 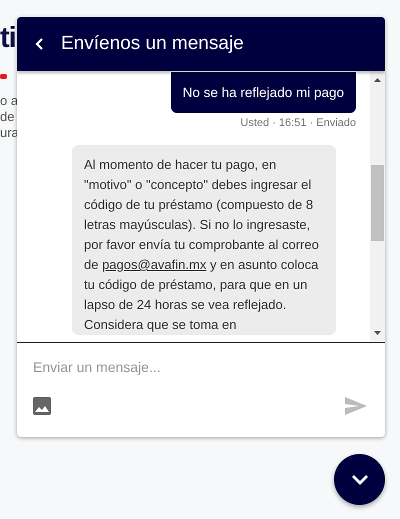 What do you see at coordinates (377, 206) in the screenshot?
I see `scrollbar` at bounding box center [377, 206].